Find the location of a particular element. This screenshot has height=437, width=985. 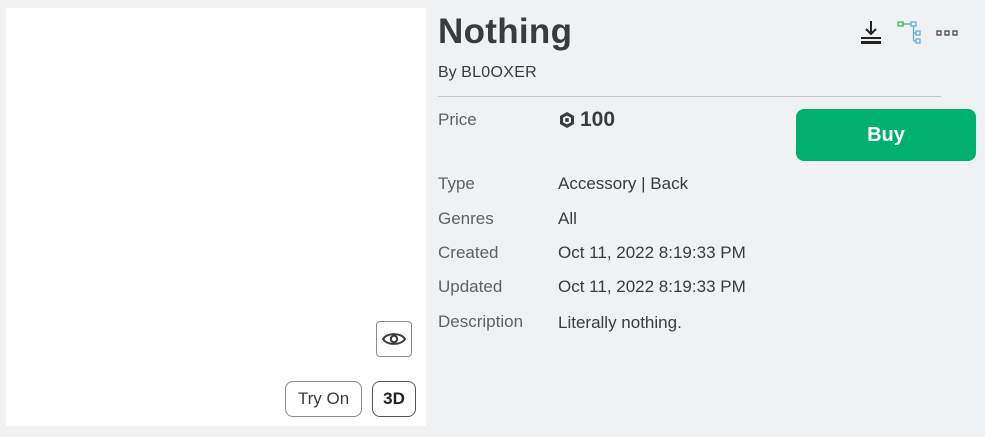

item-title: Nothing is located at coordinates (505, 31).